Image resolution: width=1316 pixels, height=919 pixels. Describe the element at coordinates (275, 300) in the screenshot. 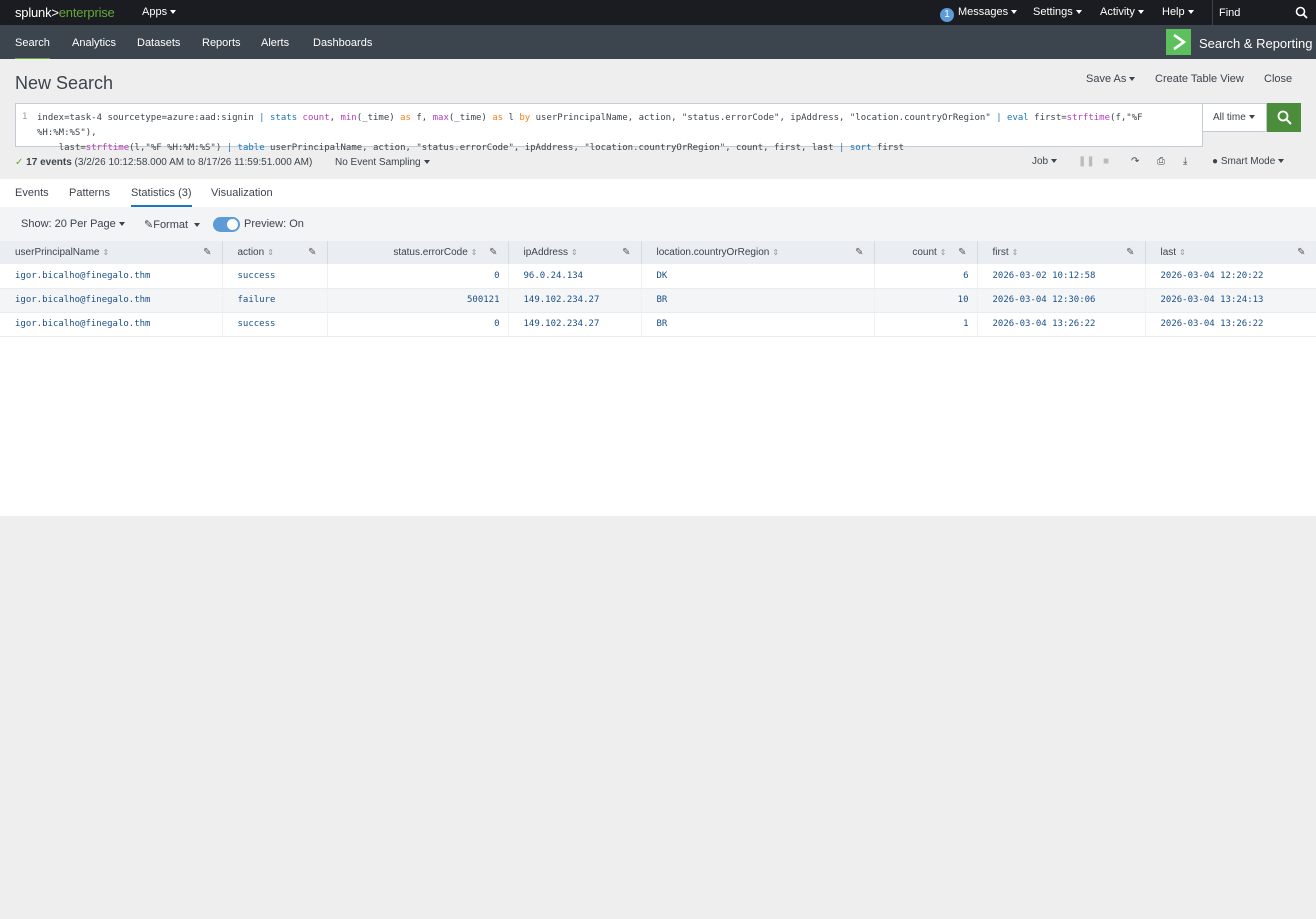

I see `table-cell: failure` at that location.